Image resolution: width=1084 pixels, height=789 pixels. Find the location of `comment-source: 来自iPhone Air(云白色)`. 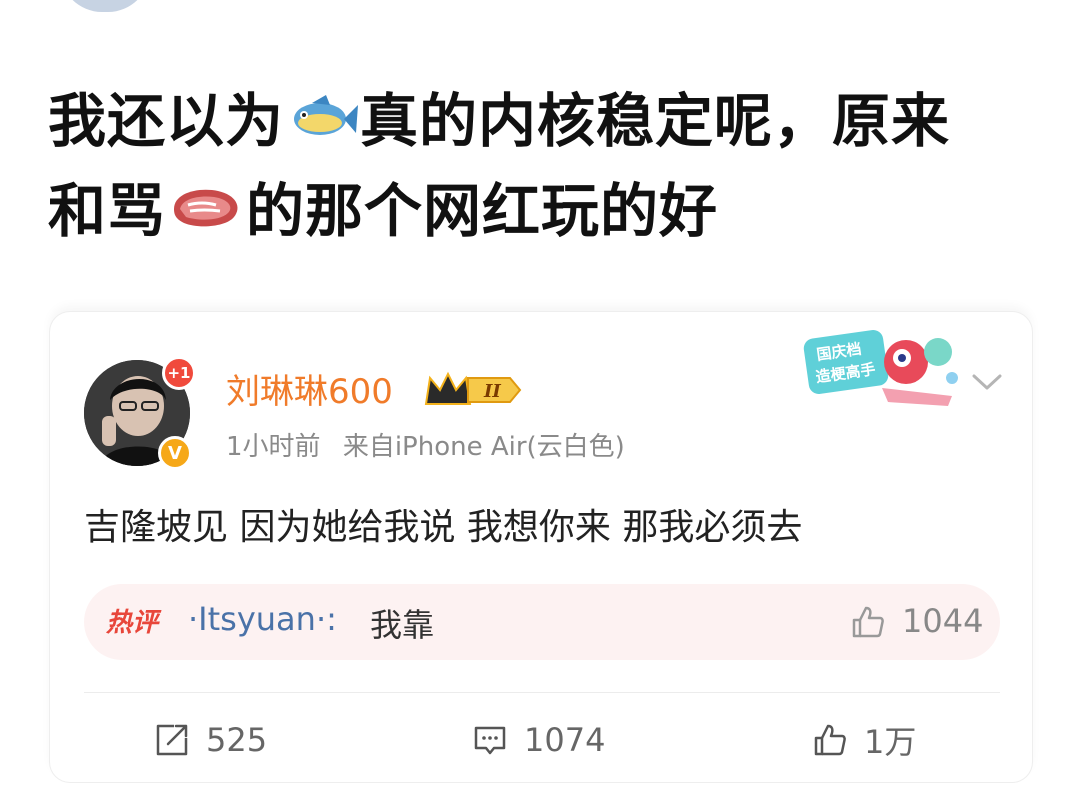

comment-source: 来自iPhone Air(云白色) is located at coordinates (483, 447).